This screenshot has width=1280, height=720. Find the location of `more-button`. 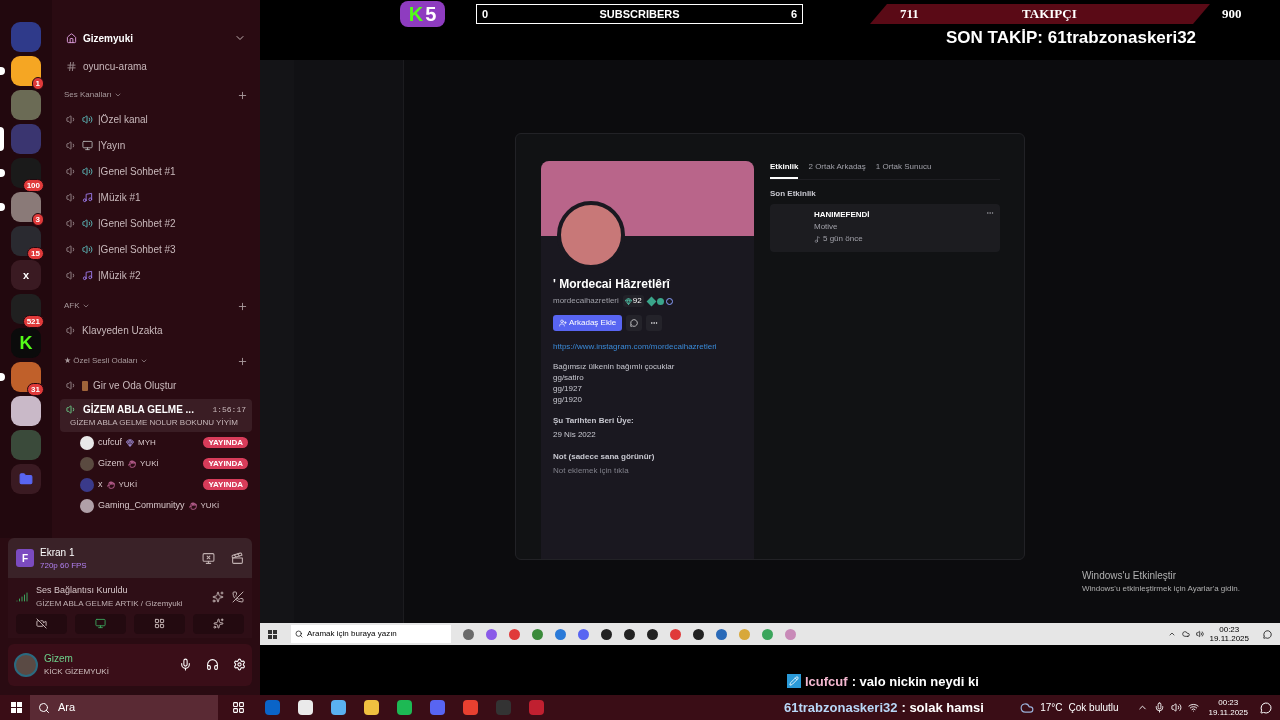

more-button is located at coordinates (654, 323).